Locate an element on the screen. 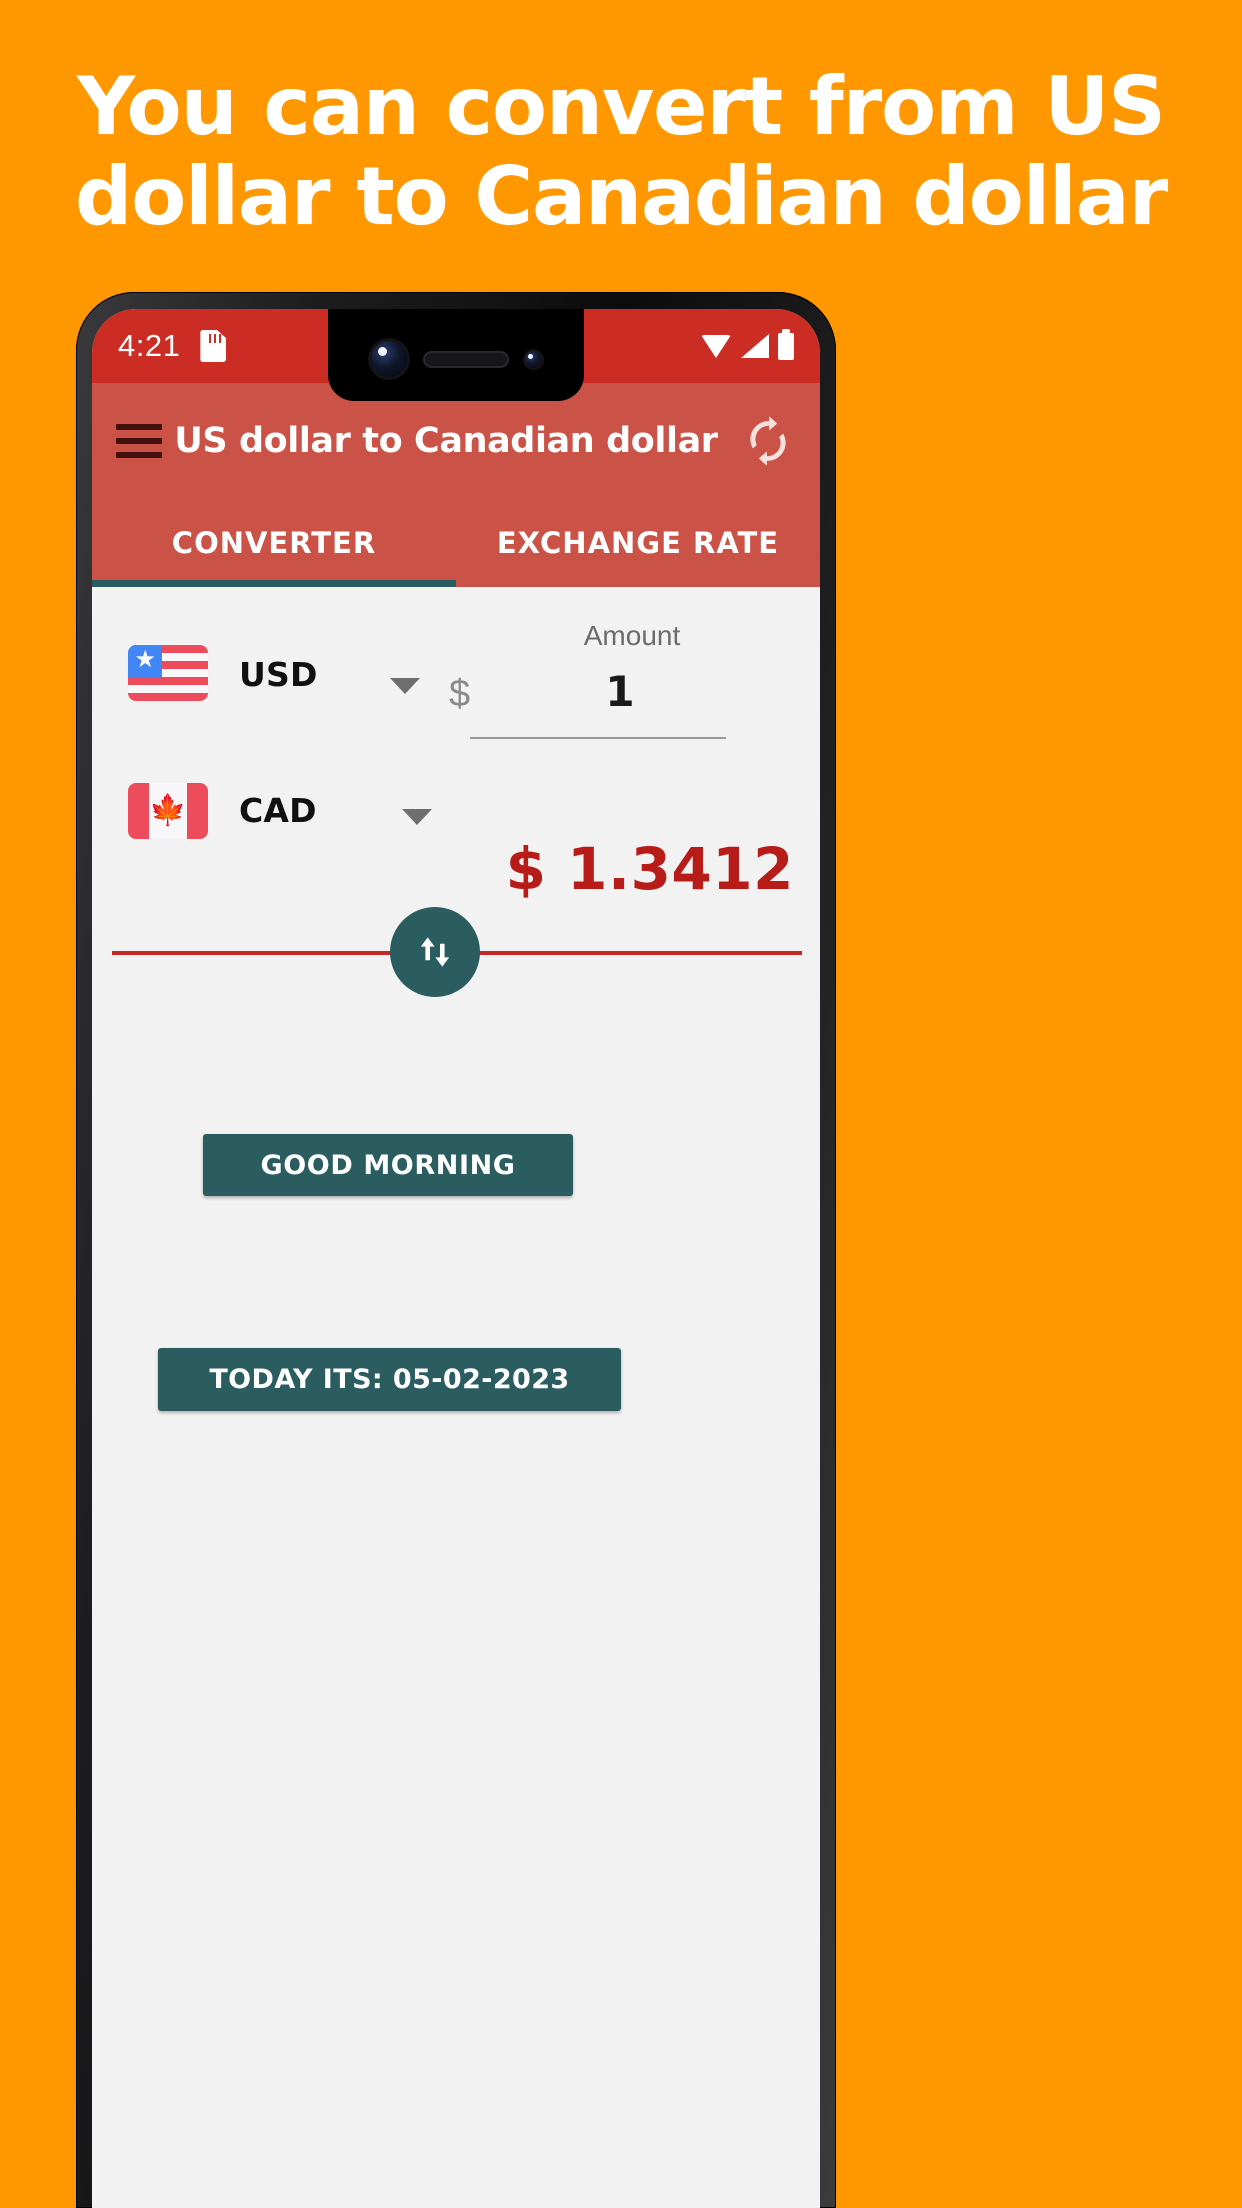 Image resolution: width=1242 pixels, height=2208 pixels. earpiece-speaker is located at coordinates (465, 359).